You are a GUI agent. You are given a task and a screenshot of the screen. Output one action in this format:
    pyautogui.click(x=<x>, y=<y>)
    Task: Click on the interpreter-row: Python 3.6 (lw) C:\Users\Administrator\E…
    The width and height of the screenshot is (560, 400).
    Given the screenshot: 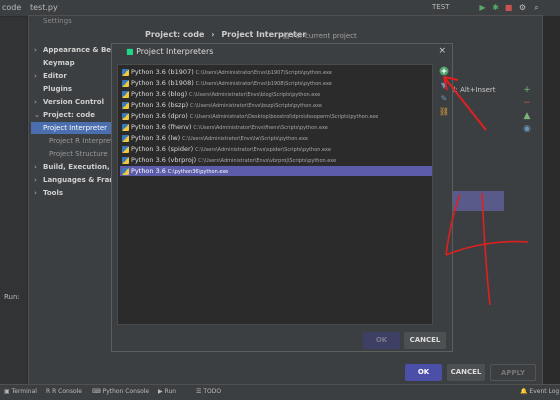 What is the action you would take?
    pyautogui.click(x=276, y=138)
    